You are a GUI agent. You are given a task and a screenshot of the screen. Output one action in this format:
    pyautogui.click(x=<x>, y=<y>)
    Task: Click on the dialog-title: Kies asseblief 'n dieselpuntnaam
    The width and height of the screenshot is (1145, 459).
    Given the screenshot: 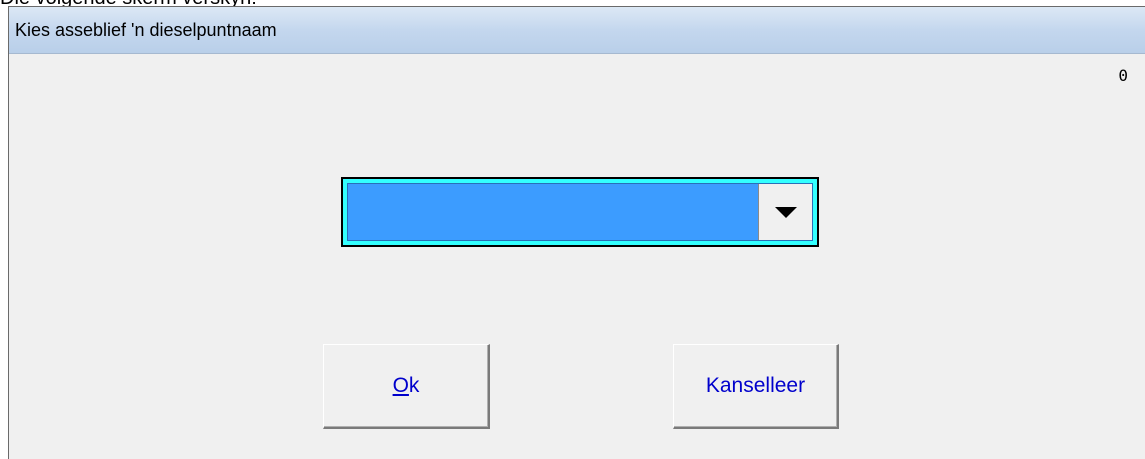 What is the action you would take?
    pyautogui.click(x=146, y=30)
    